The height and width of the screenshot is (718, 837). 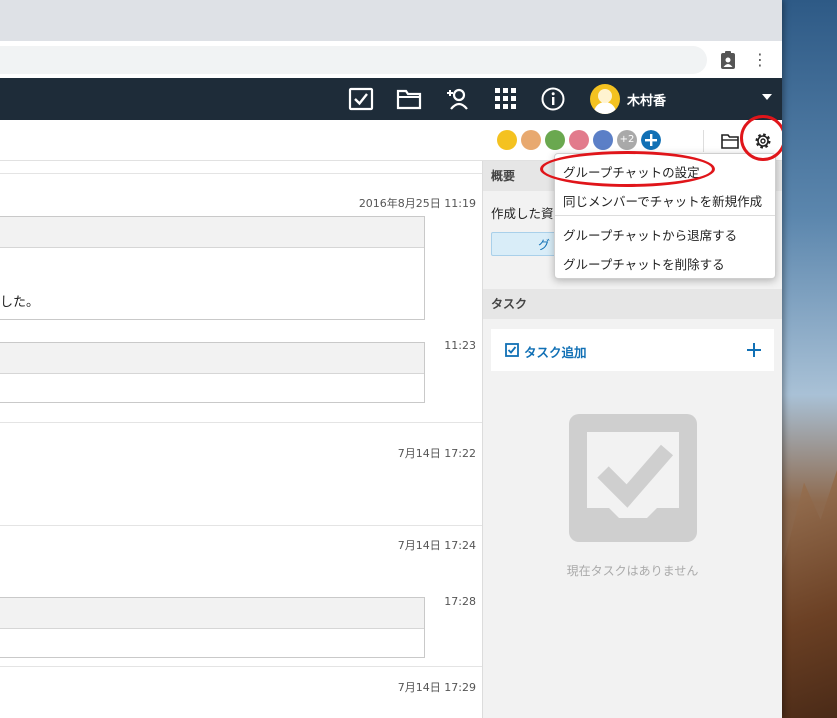 I want to click on clipboard-person-icon, so click(x=728, y=60).